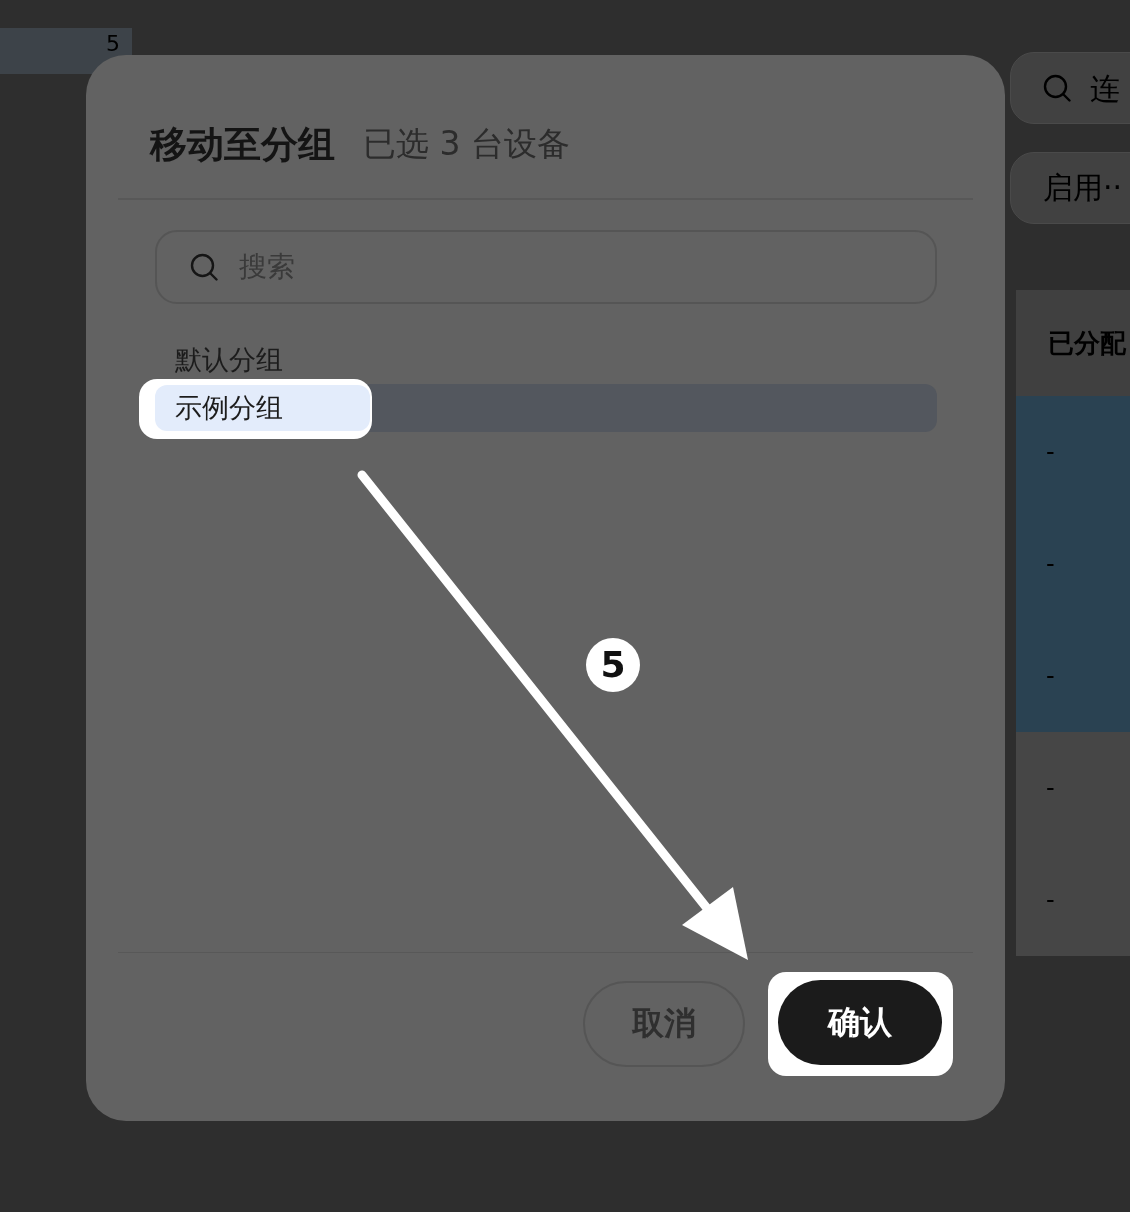  I want to click on dialog-title: 移动至分组, so click(242, 144).